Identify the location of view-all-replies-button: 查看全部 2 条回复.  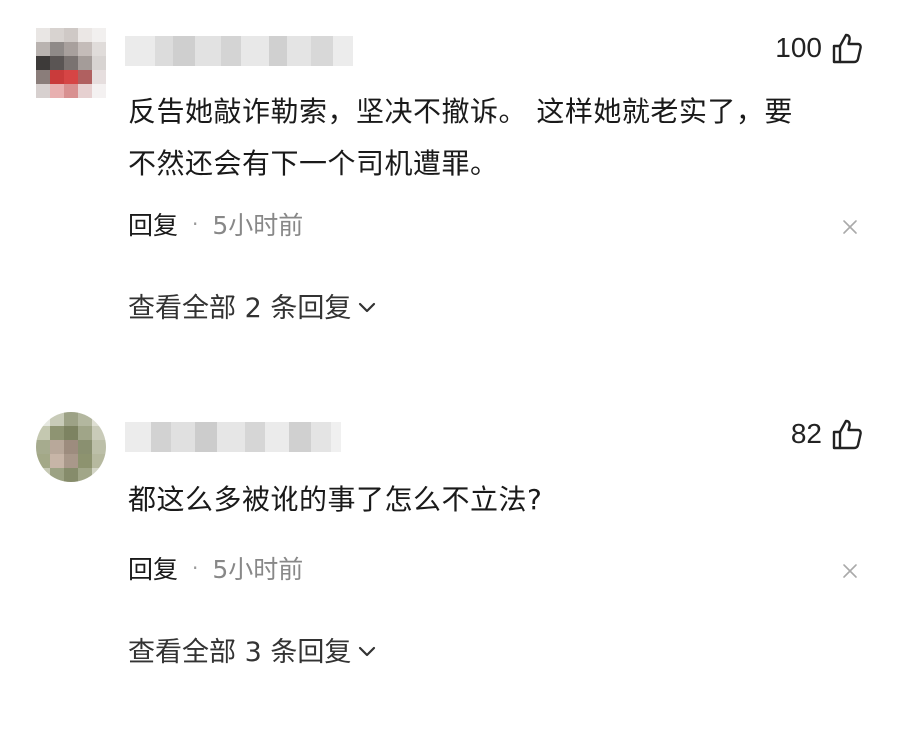
(252, 305).